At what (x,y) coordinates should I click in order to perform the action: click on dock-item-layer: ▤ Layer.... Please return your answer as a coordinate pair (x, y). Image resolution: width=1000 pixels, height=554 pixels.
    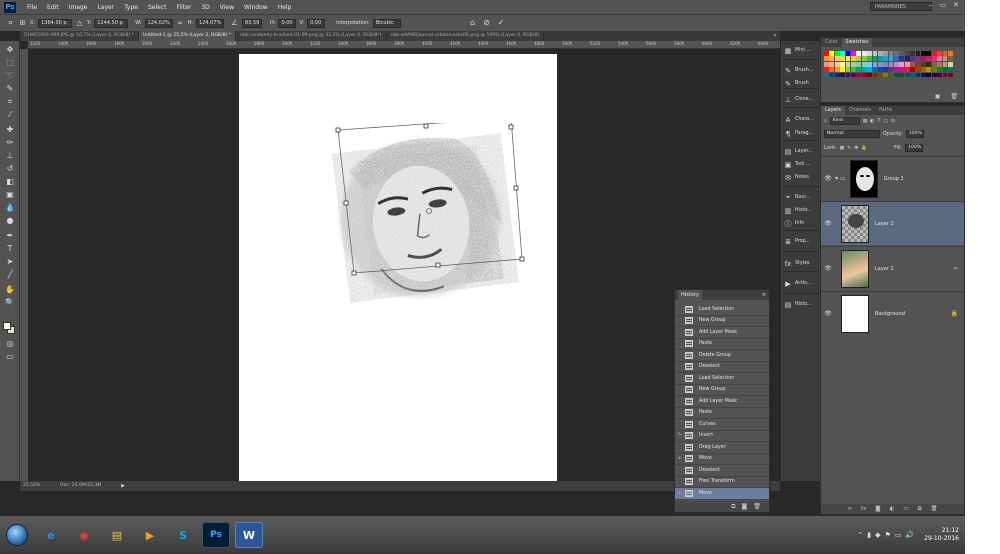
    Looking at the image, I should click on (801, 151).